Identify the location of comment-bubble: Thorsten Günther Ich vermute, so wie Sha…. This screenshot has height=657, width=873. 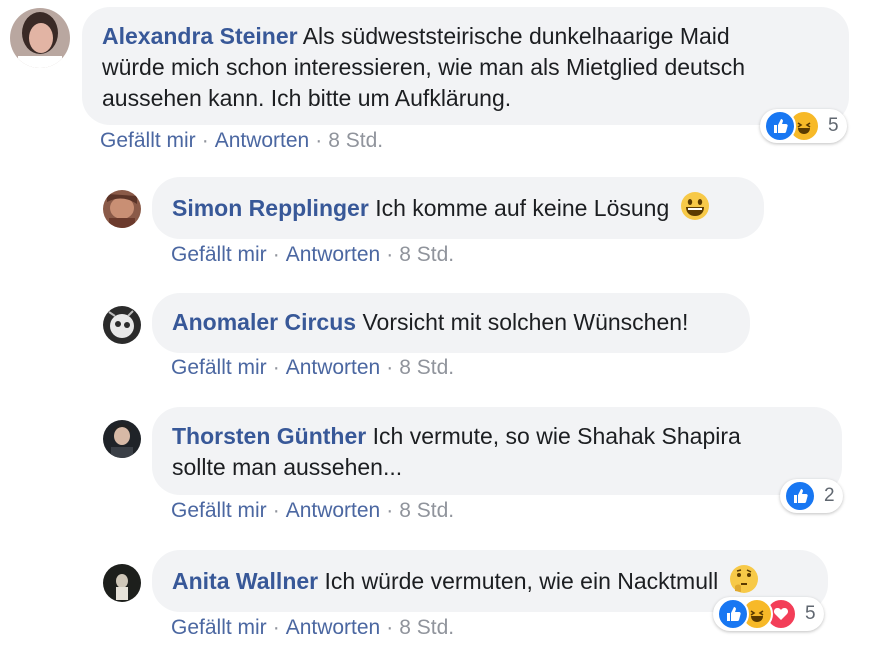
(497, 451).